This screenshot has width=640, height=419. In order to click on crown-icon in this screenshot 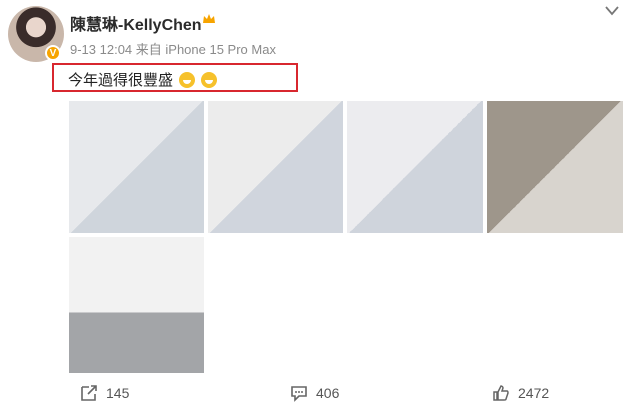, I will do `click(209, 18)`.